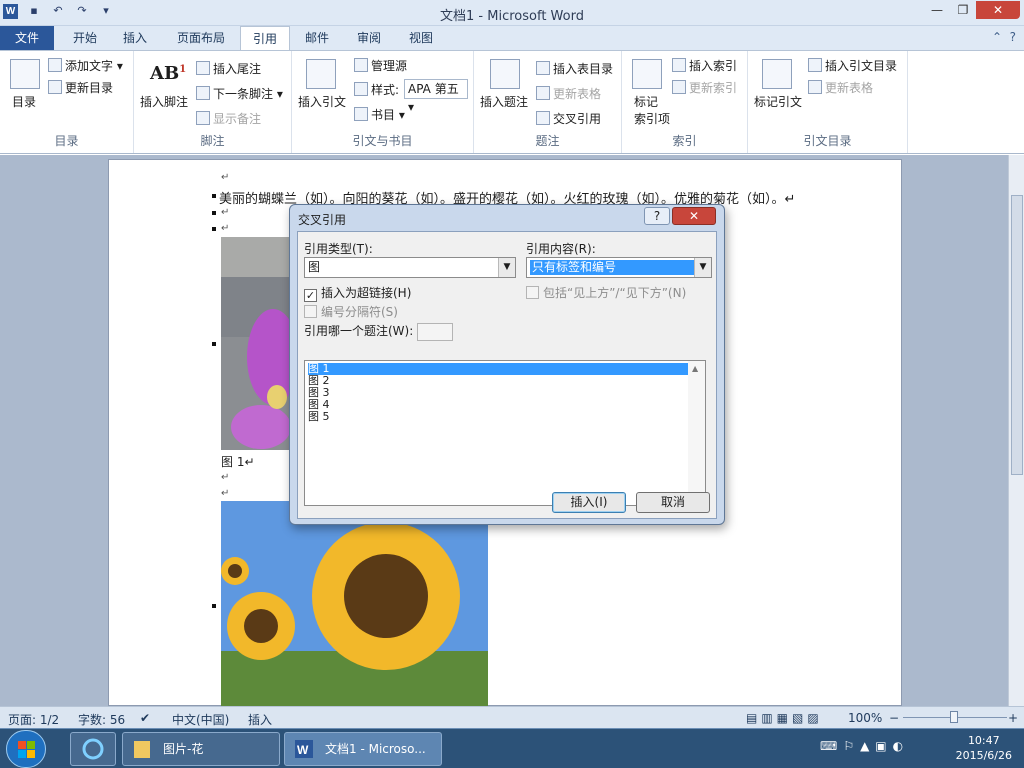 The image size is (1024, 768). Describe the element at coordinates (589, 502) in the screenshot. I see `insert-button: 插入(I)` at that location.